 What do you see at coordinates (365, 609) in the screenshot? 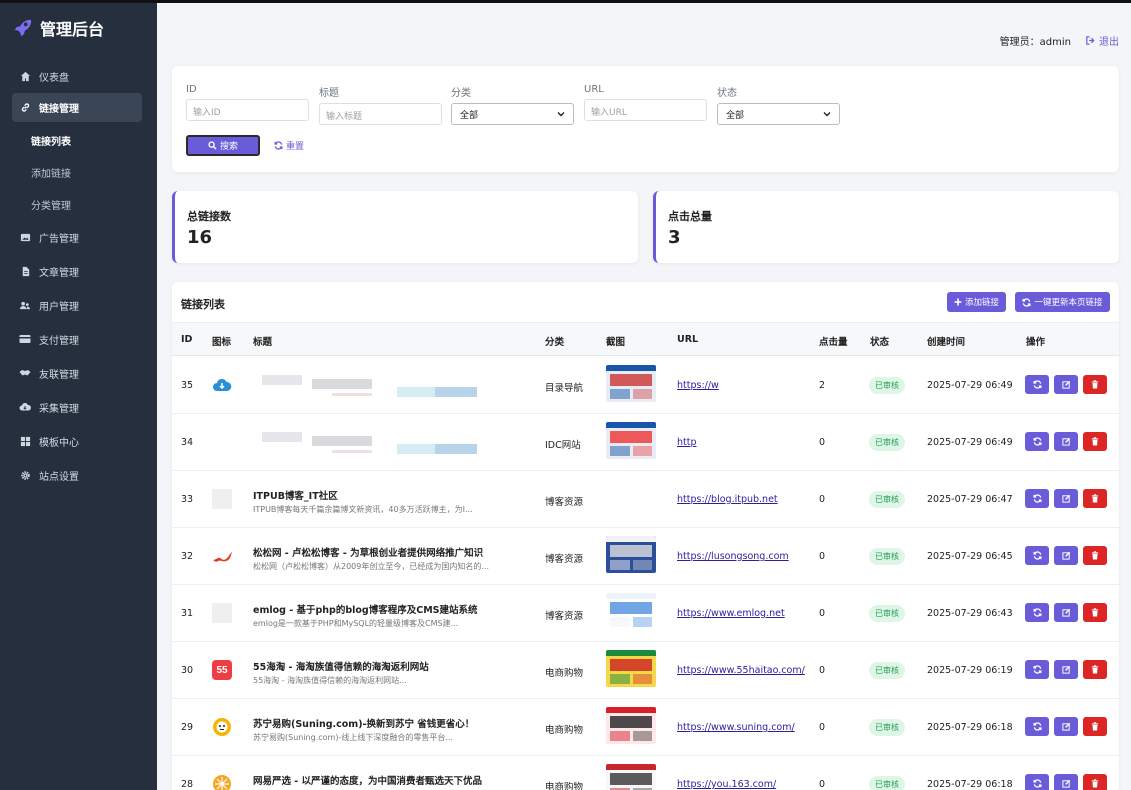
I see `row-title: emlog - 基于php的blog博客程序及CMS建站系统` at bounding box center [365, 609].